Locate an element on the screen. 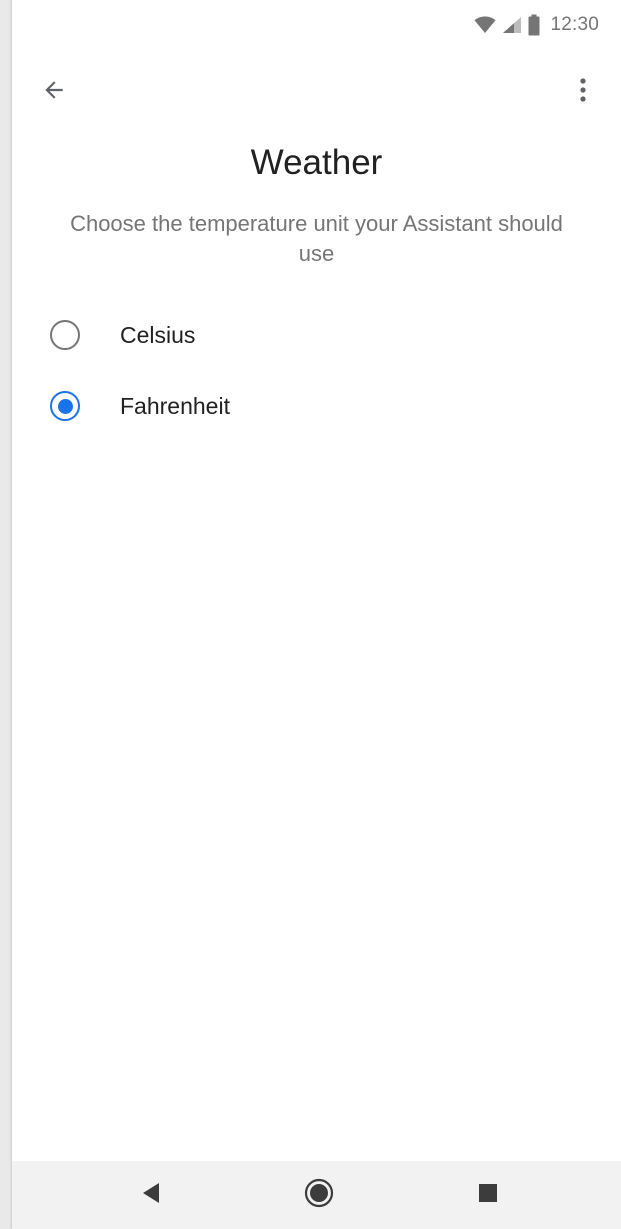 This screenshot has width=621, height=1229. nav-home-button is located at coordinates (319, 1195).